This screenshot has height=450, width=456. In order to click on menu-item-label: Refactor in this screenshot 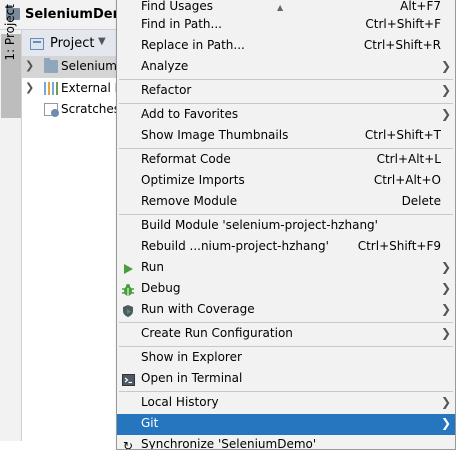, I will do `click(166, 90)`.